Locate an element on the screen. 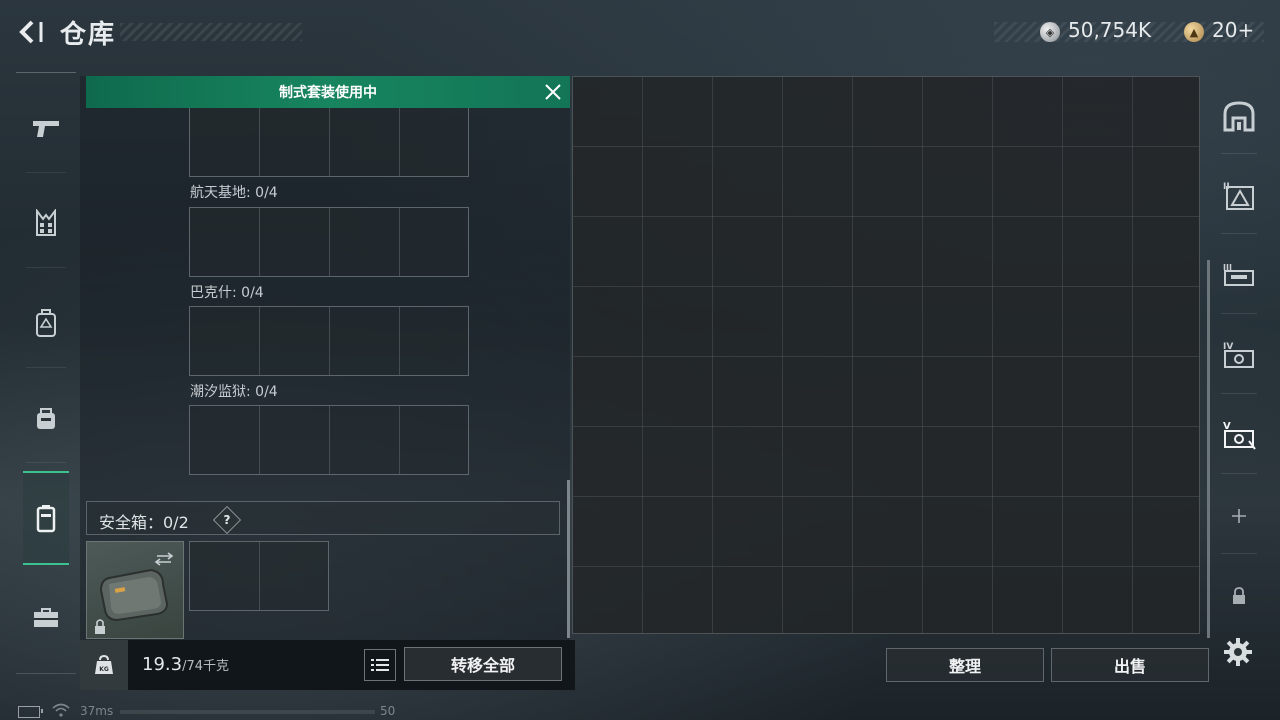 This screenshot has height=720, width=1280. warehouse-tab-locked is located at coordinates (1239, 596).